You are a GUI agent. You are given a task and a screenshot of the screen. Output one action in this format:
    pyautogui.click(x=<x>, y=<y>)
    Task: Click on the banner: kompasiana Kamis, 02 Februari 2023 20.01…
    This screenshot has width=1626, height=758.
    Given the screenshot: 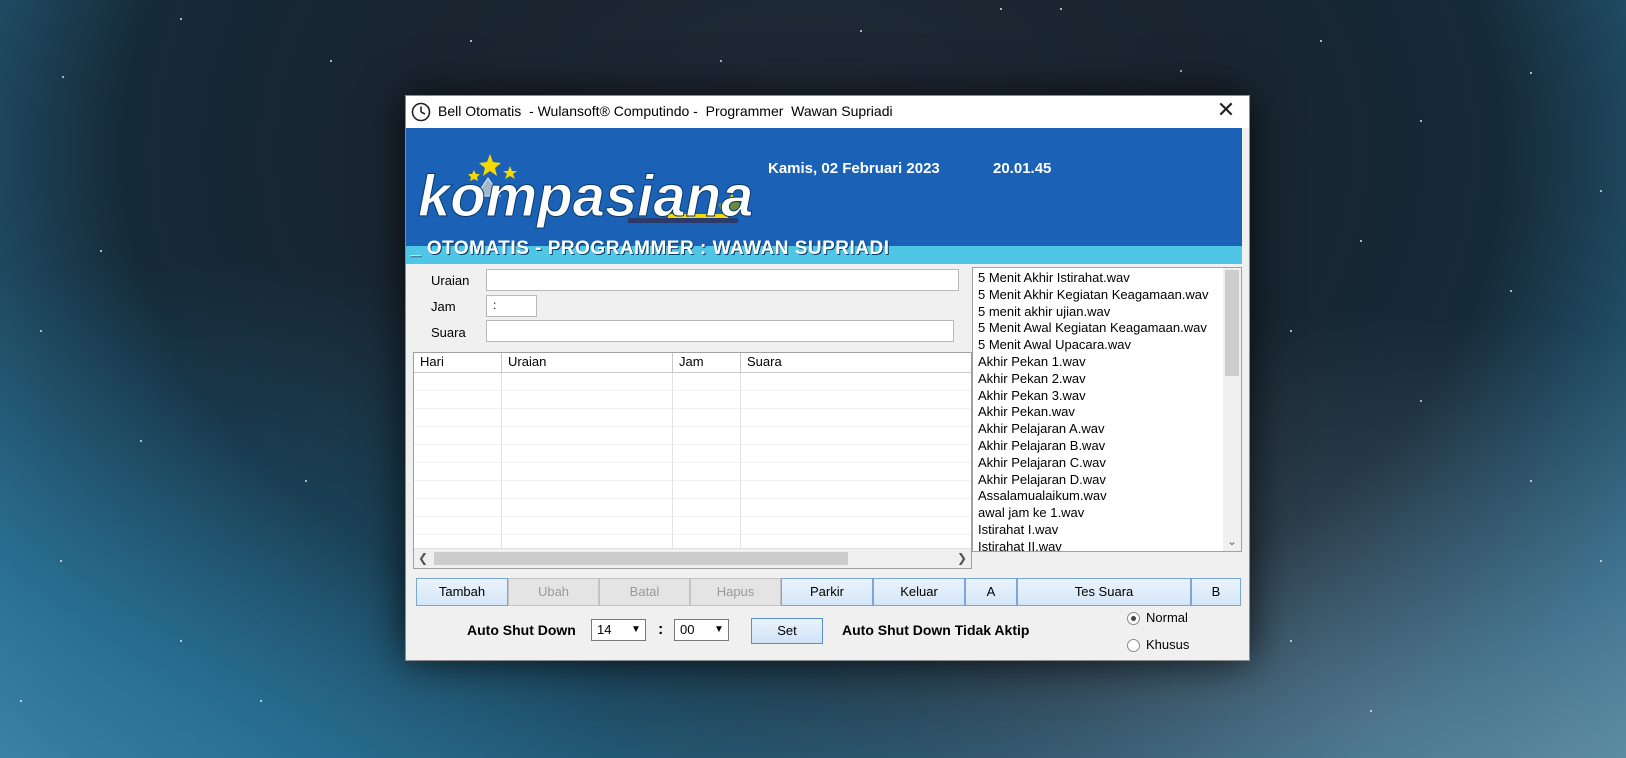 What is the action you would take?
    pyautogui.click(x=824, y=196)
    